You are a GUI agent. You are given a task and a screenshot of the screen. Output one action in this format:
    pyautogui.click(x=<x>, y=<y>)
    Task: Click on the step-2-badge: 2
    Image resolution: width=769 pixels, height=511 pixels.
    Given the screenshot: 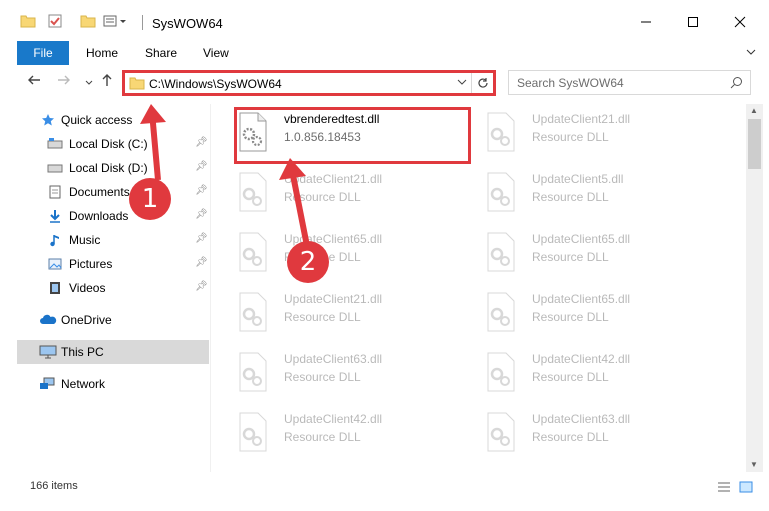 What is the action you would take?
    pyautogui.click(x=308, y=262)
    